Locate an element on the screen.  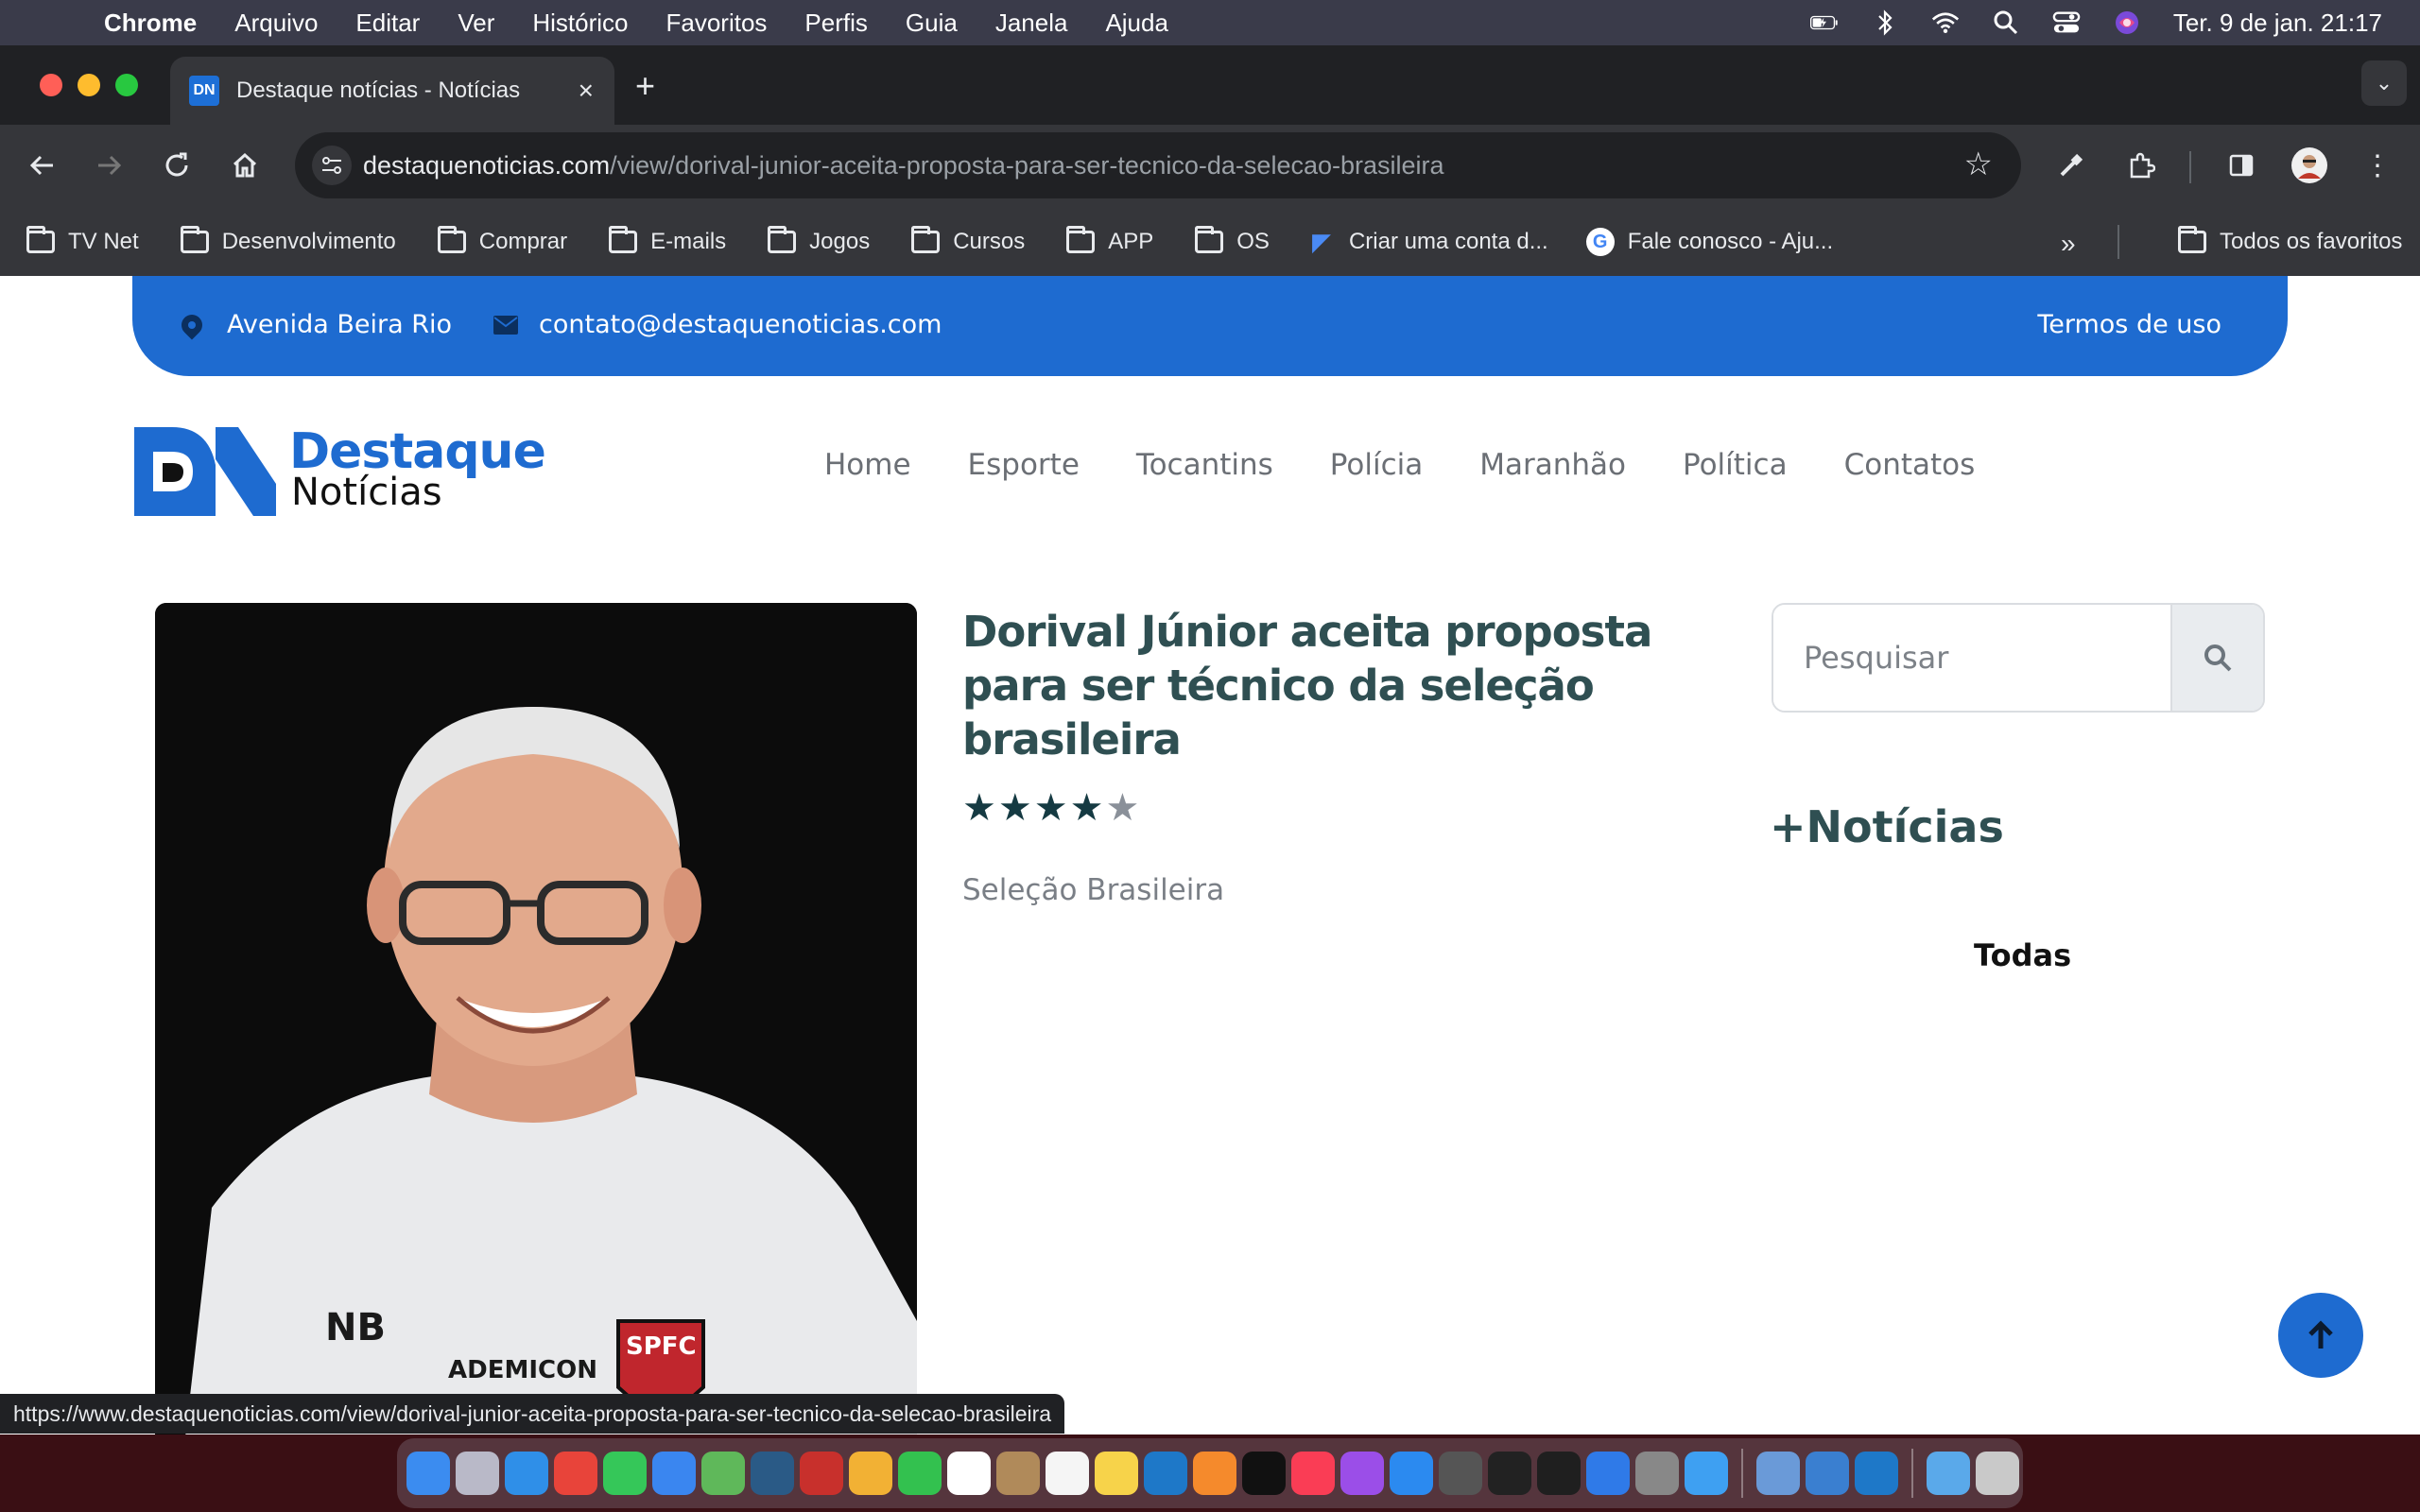
siri-icon is located at coordinates (2127, 23).